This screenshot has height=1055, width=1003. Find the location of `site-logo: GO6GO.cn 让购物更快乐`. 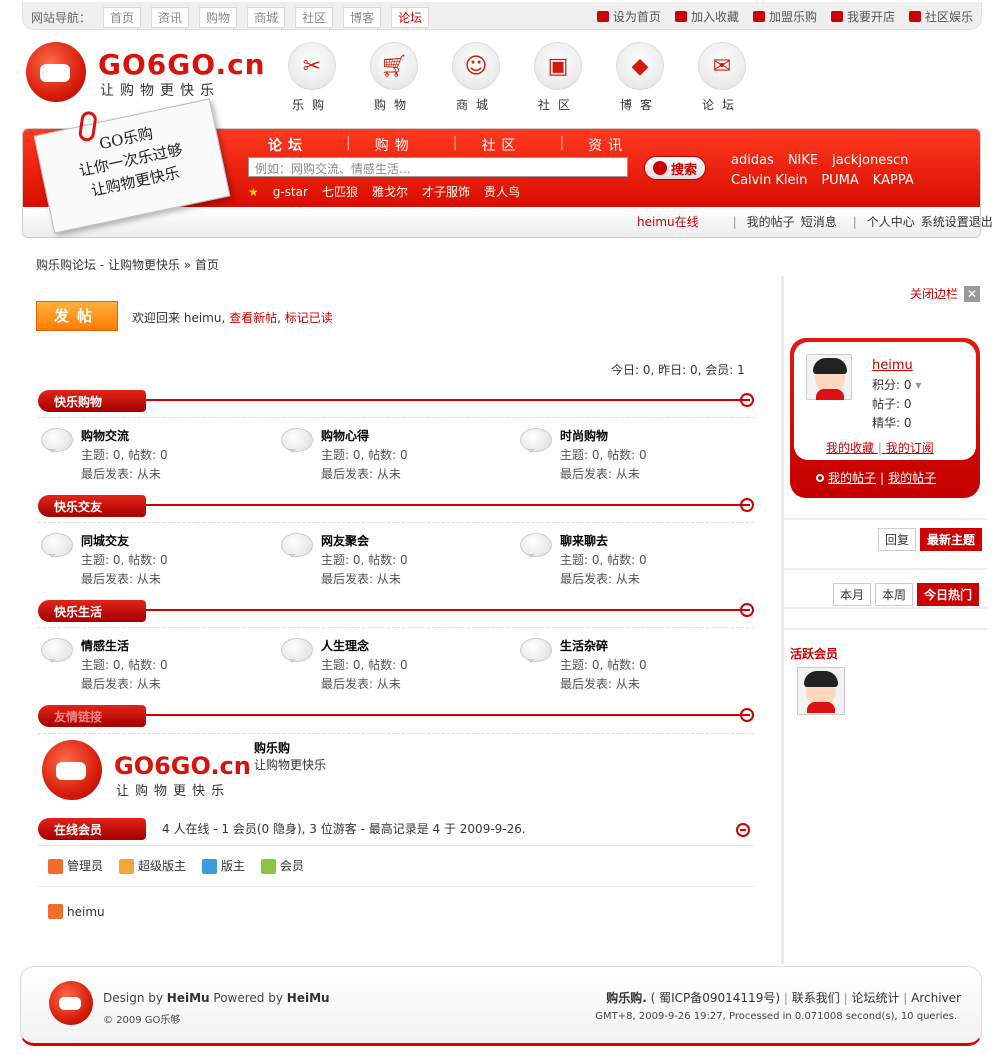

site-logo: GO6GO.cn 让购物更快乐 is located at coordinates (145, 73).